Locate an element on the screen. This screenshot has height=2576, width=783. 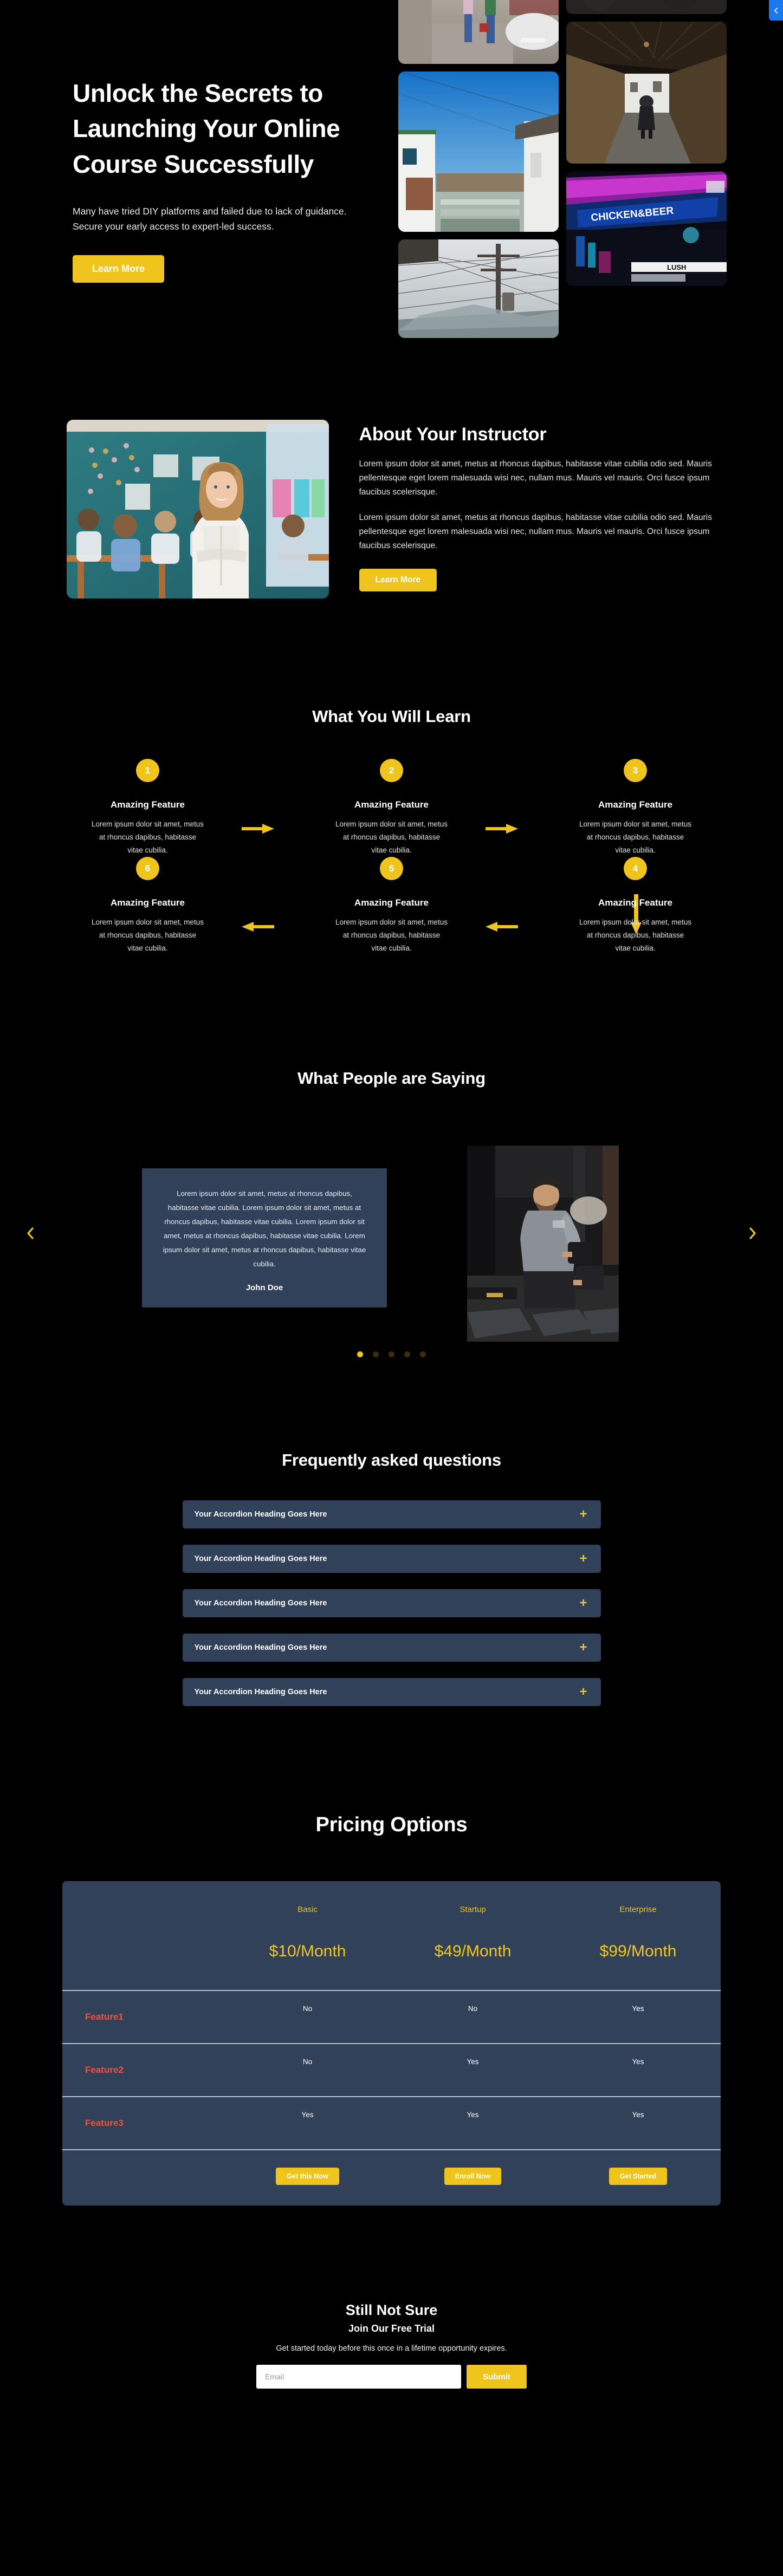
faq-item-1: Your Accordion Heading Goes Here + is located at coordinates (391, 1514).